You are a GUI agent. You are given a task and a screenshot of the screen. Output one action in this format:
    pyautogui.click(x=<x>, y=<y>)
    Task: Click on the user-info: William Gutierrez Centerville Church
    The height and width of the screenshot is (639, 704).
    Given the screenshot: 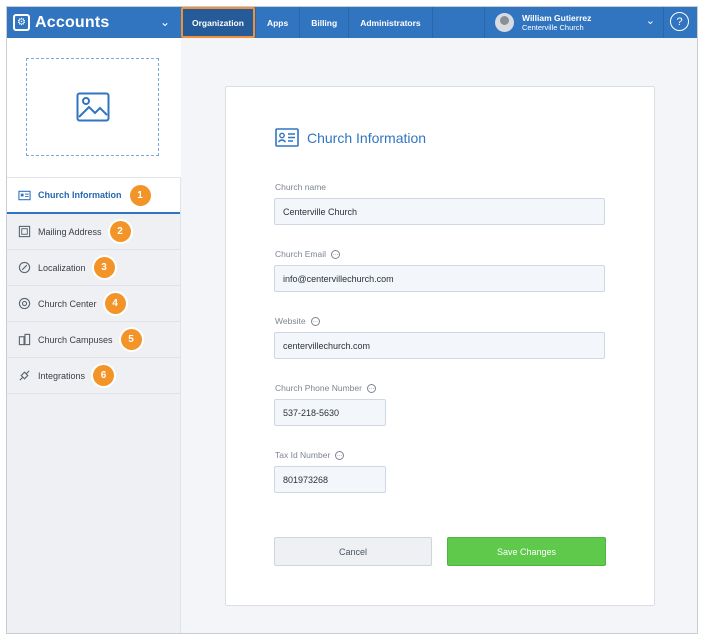 What is the action you would take?
    pyautogui.click(x=556, y=22)
    